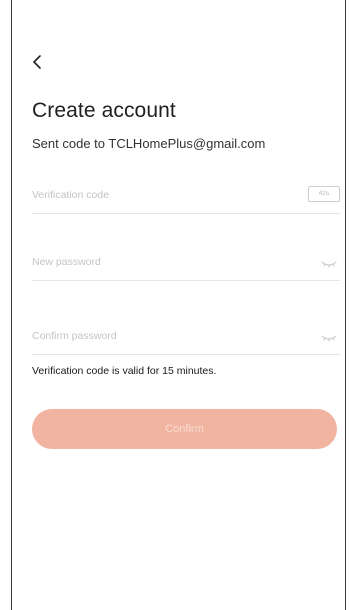 Image resolution: width=349 pixels, height=610 pixels. I want to click on sent-code-subtitle: Sent code to TCLHomePlus@gmail.com, so click(149, 143).